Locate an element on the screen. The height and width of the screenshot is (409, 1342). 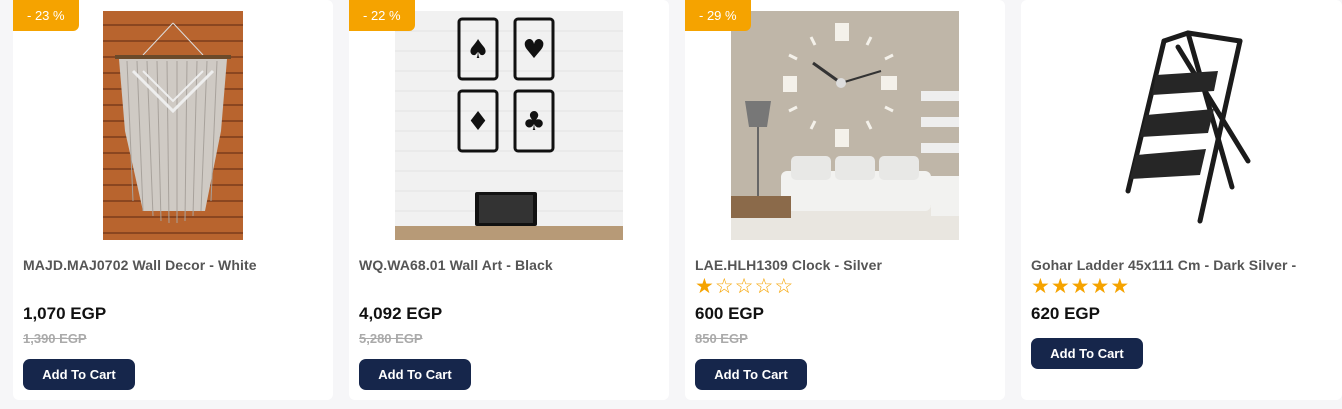
discount-badge: - 22 % is located at coordinates (382, 15).